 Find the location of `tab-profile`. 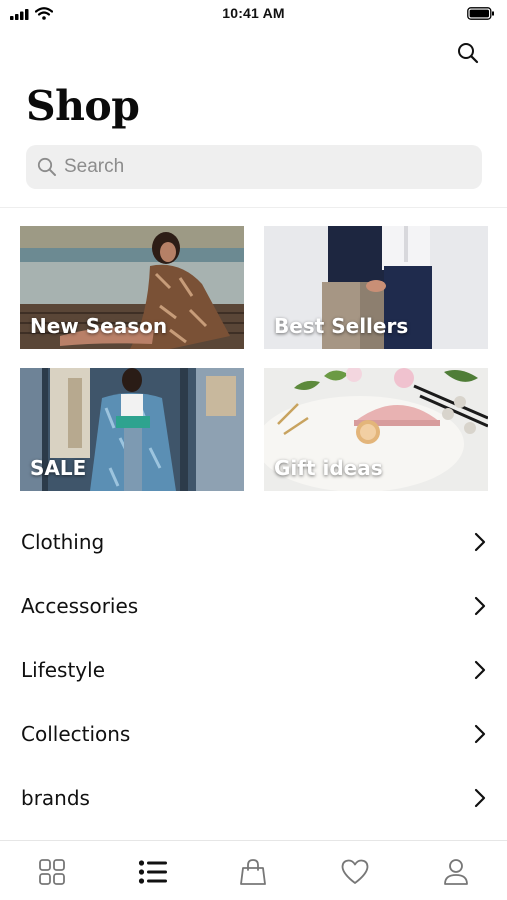

tab-profile is located at coordinates (456, 872).